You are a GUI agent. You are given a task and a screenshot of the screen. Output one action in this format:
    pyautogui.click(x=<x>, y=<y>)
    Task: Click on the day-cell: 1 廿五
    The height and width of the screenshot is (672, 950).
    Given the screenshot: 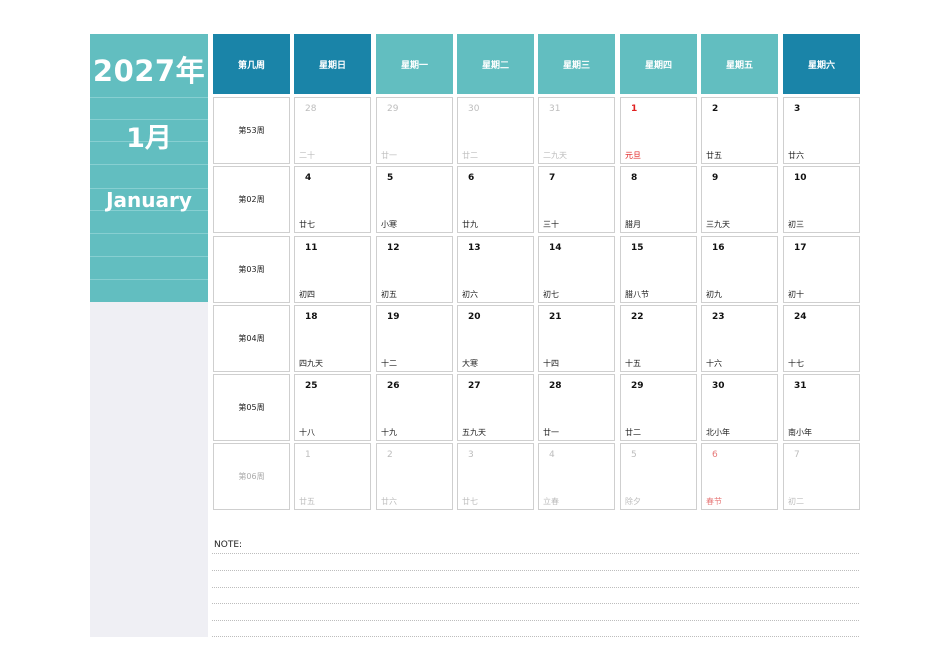 What is the action you would take?
    pyautogui.click(x=332, y=476)
    